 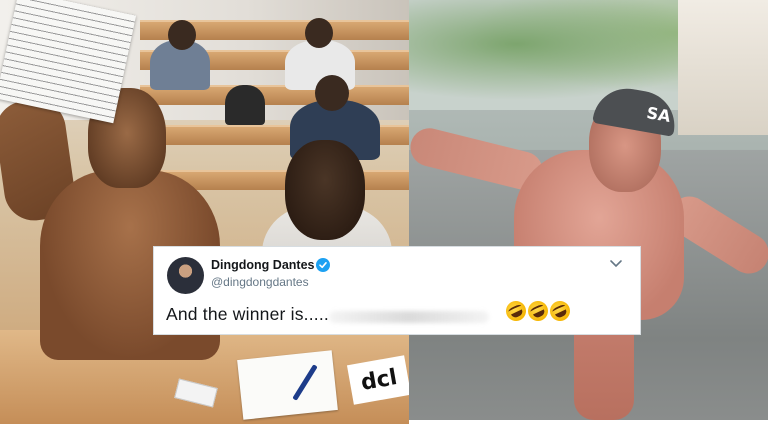 What do you see at coordinates (260, 282) in the screenshot?
I see `handle: @dingdongdantes` at bounding box center [260, 282].